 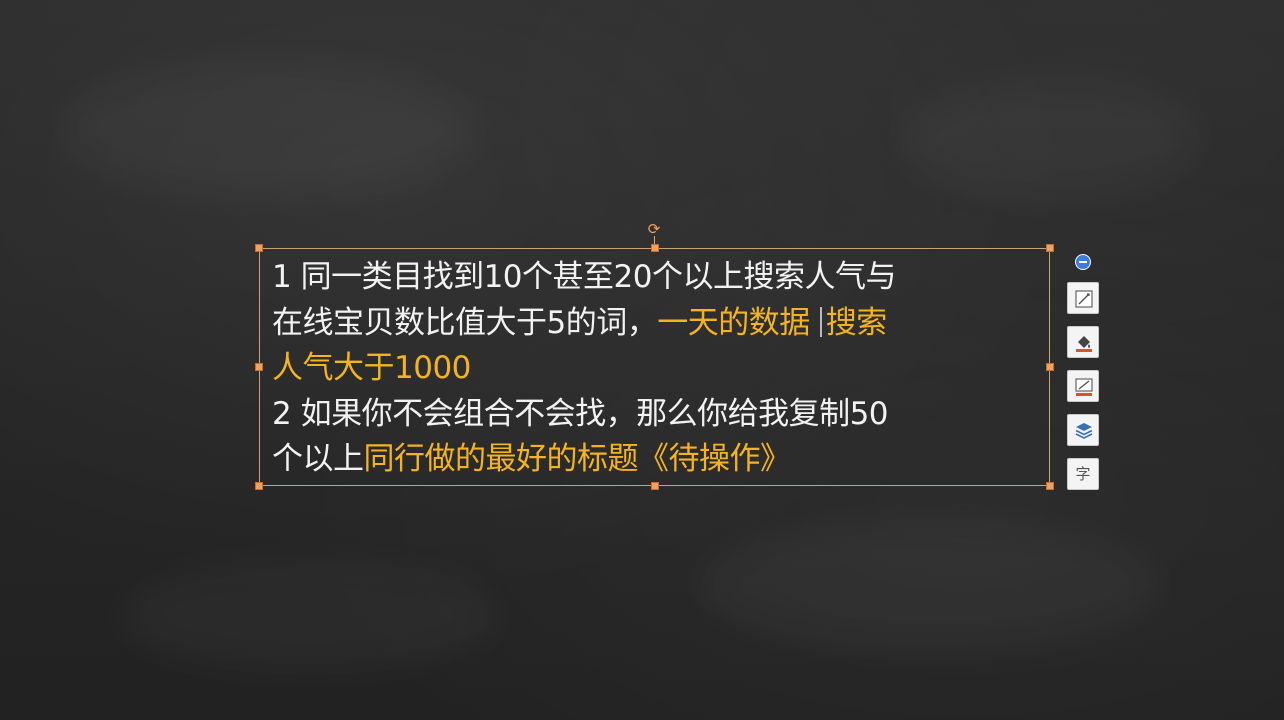 What do you see at coordinates (584, 277) in the screenshot?
I see `body-text: 1 同一类目找到10个甚至20个以上搜索人气与` at bounding box center [584, 277].